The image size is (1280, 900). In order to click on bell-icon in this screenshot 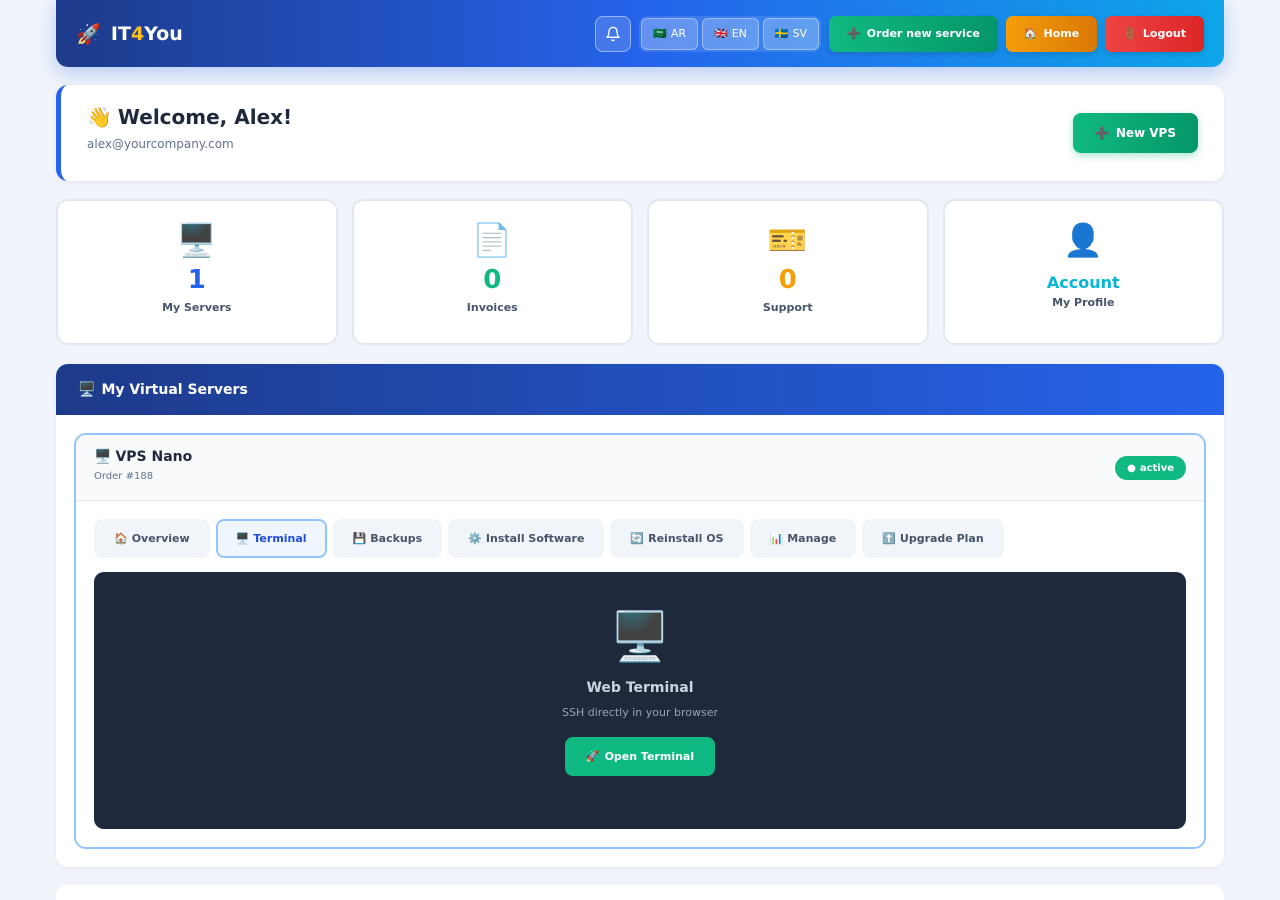, I will do `click(613, 33)`.